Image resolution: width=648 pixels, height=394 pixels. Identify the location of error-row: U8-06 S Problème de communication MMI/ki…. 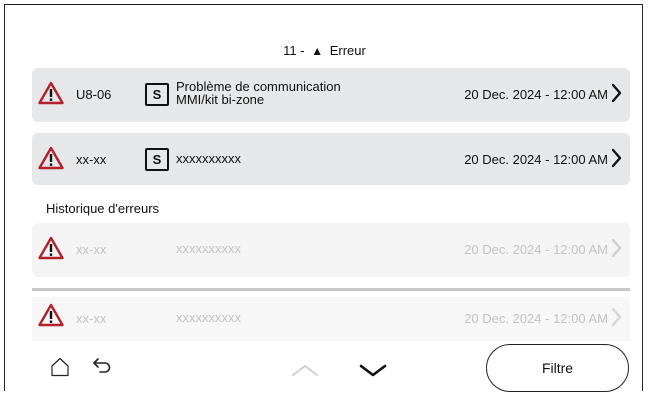
(331, 95).